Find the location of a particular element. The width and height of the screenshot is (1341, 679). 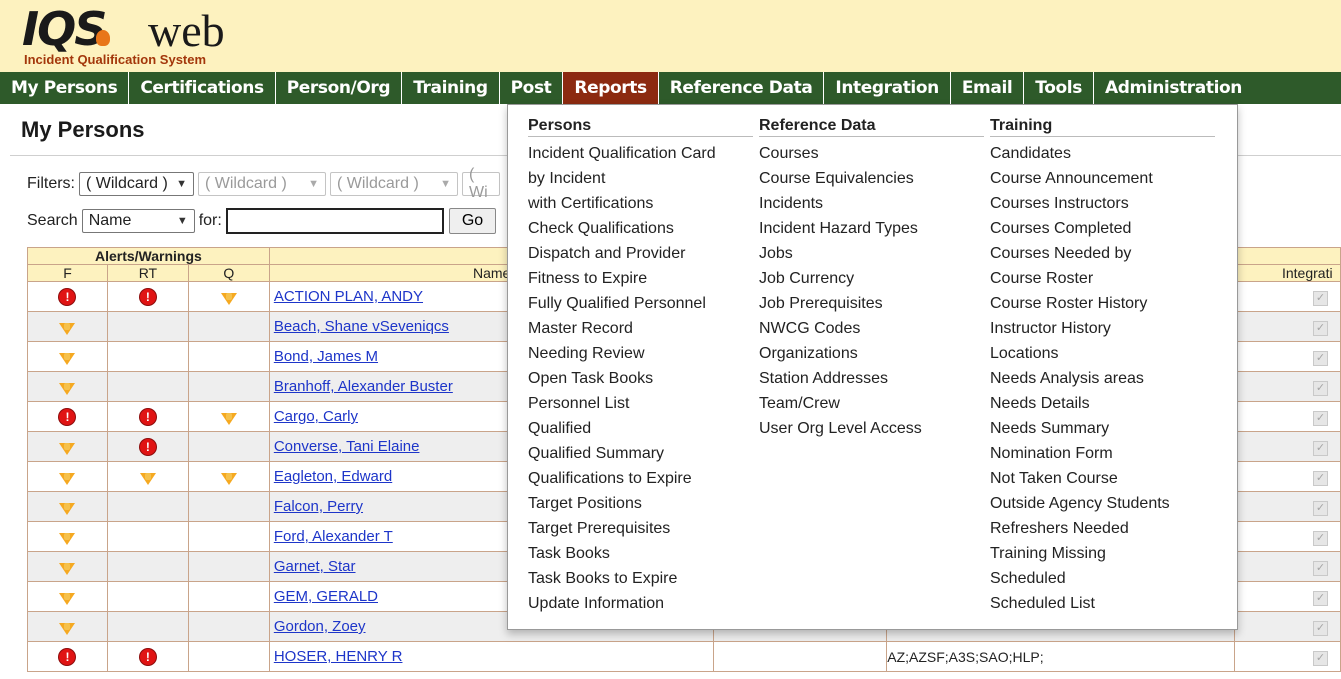

filter-select-3: ( Wildcard ) ▼ is located at coordinates (394, 184).